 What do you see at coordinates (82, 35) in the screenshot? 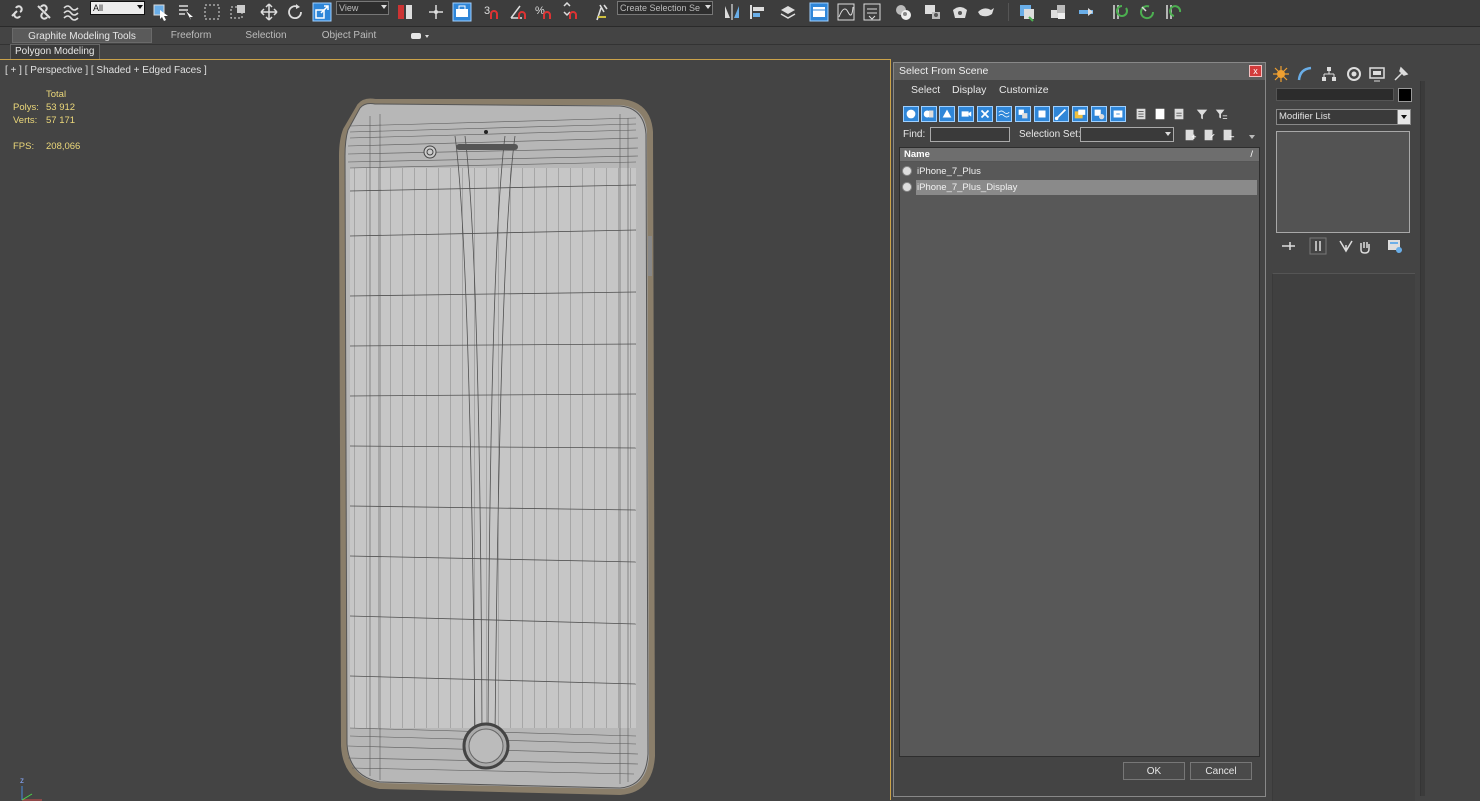
I see `tab-graphite-modeling-tools: Graphite Modeling Tools` at bounding box center [82, 35].